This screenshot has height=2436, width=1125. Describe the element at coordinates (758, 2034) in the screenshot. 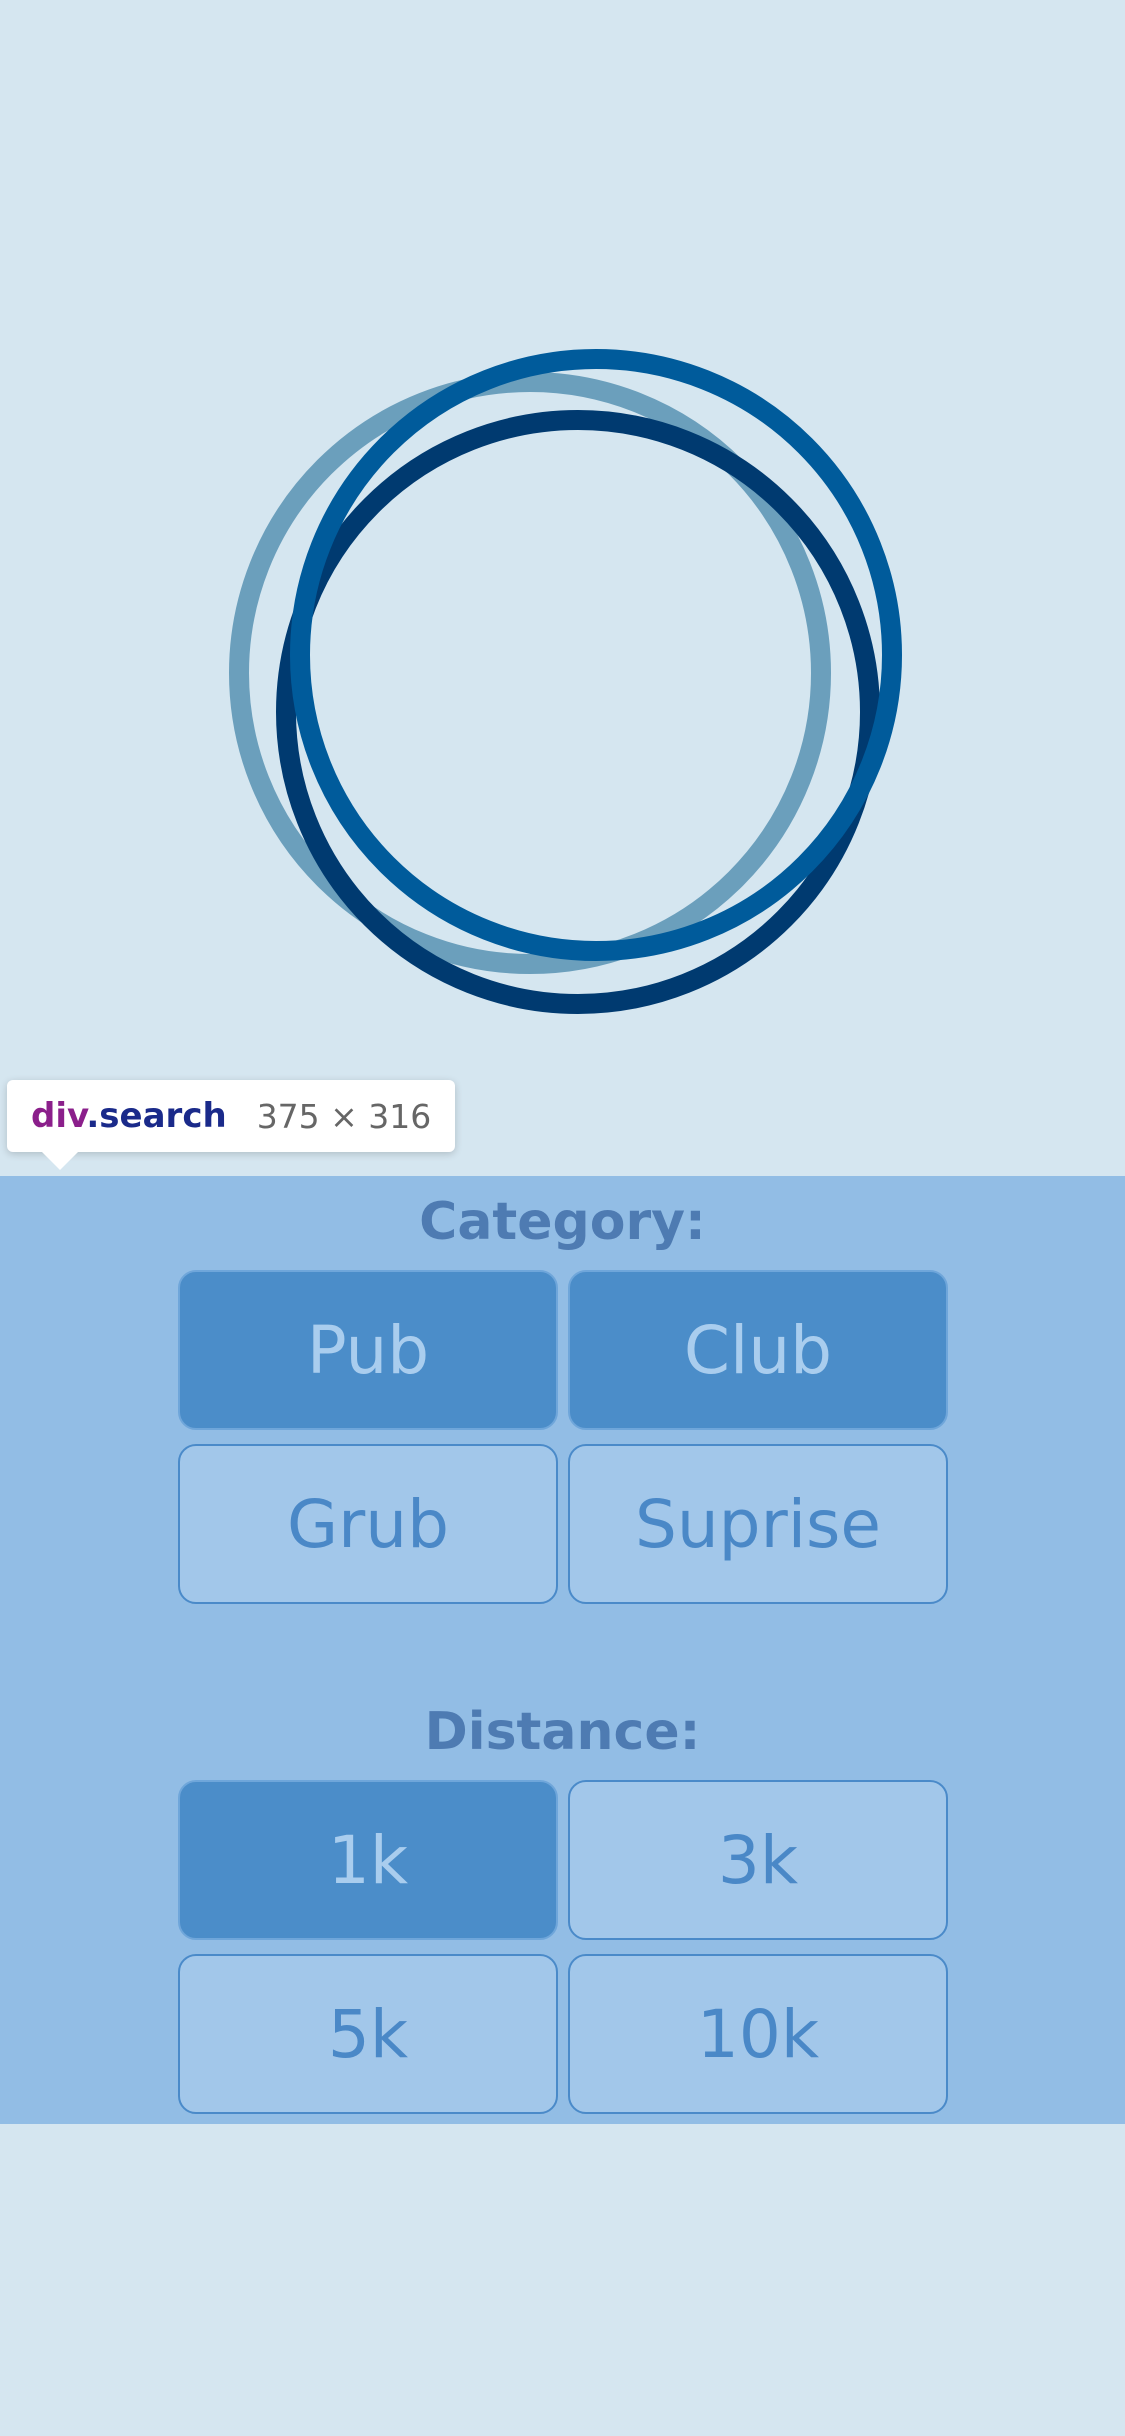

I see `distance-option-10k: 10k` at that location.